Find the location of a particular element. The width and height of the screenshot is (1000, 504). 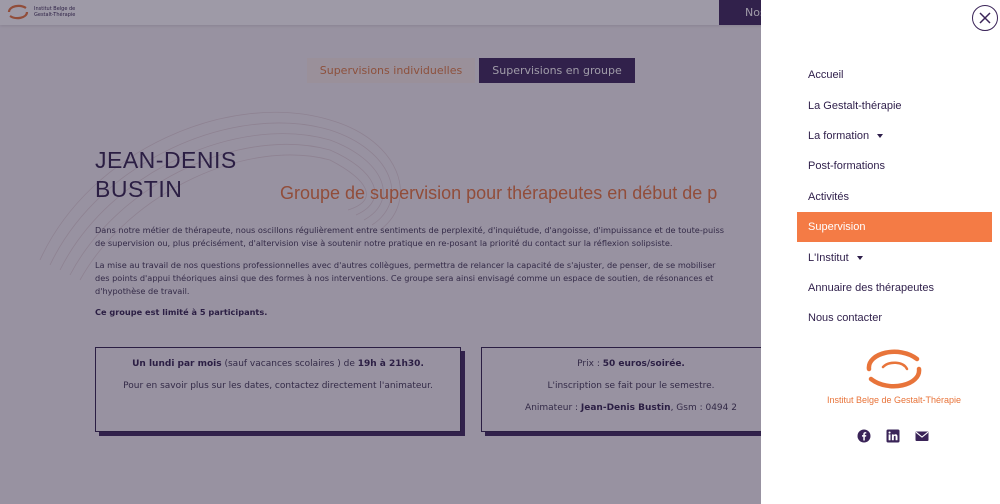

facebook-icon is located at coordinates (864, 436).